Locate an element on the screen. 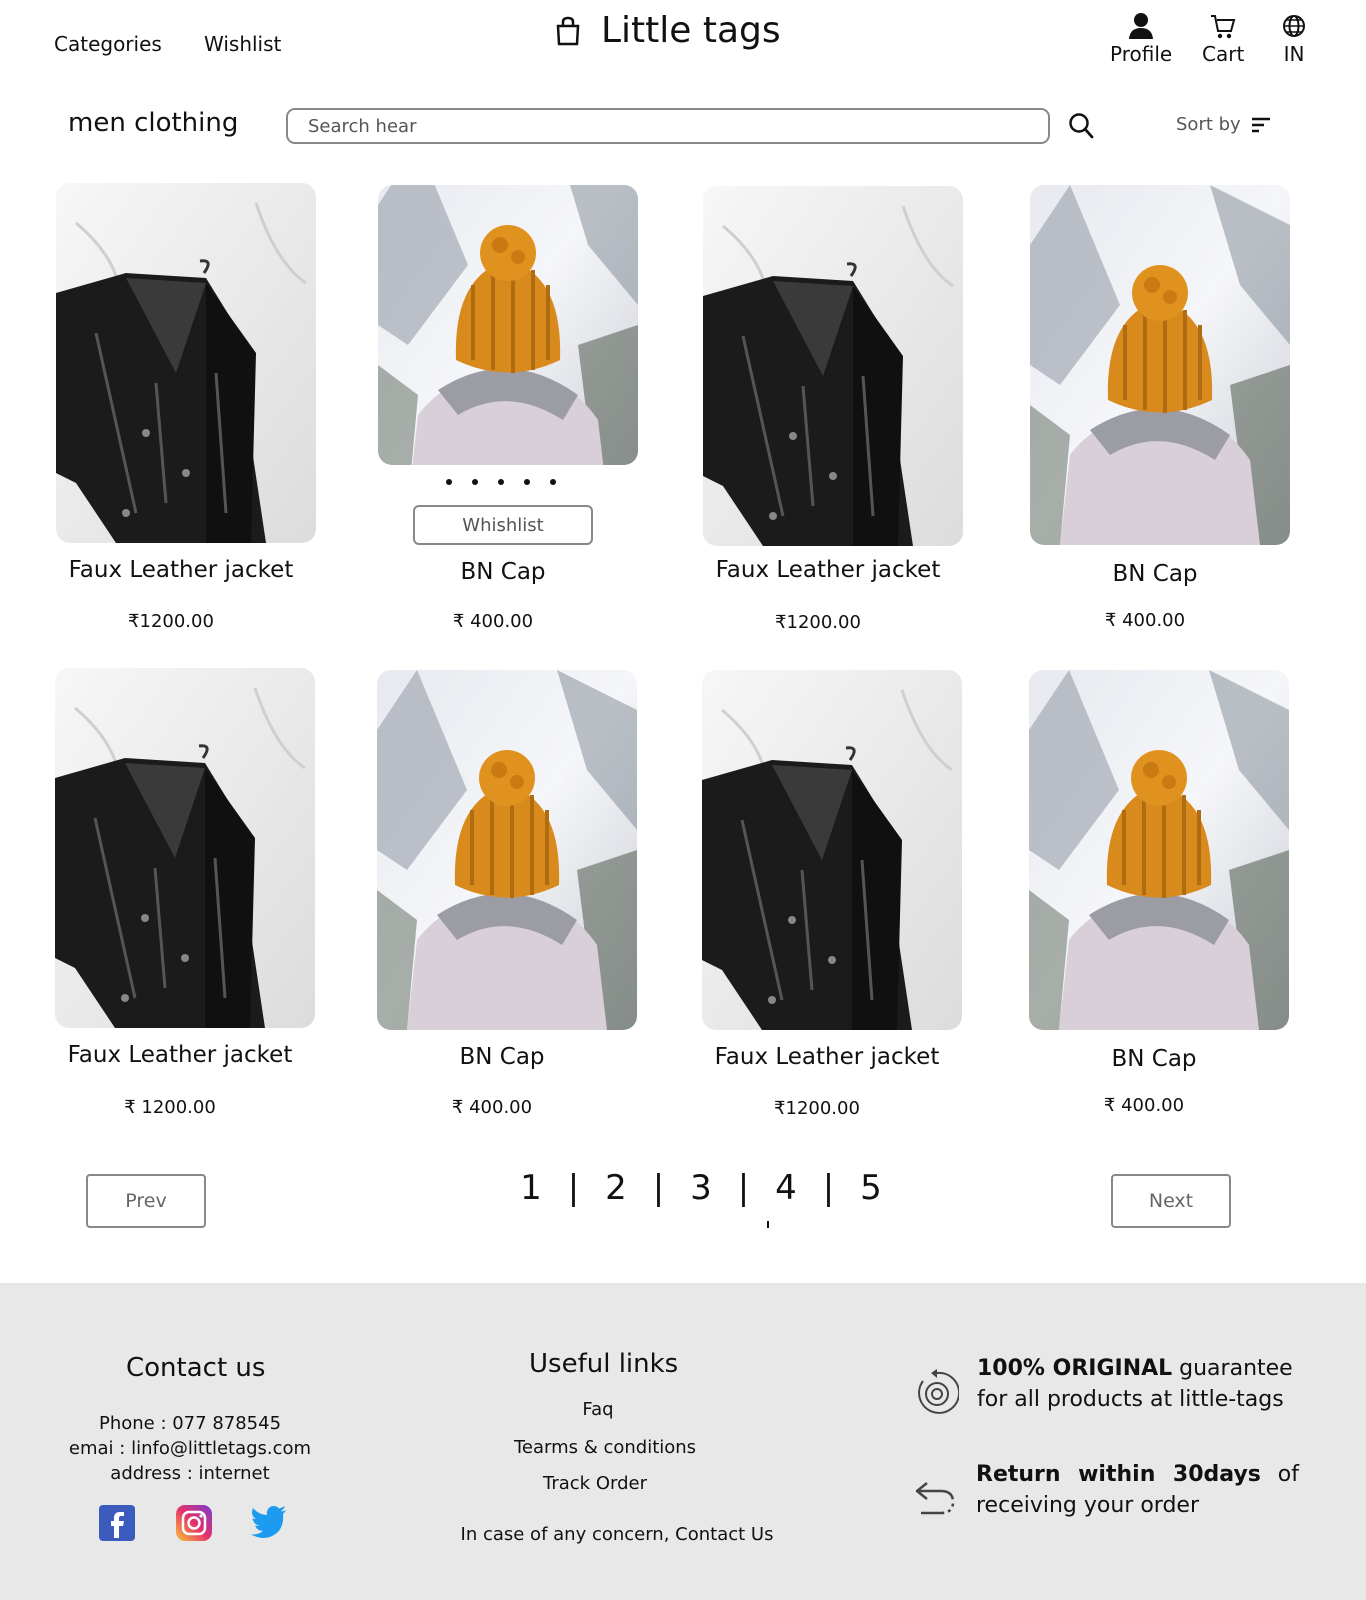 This screenshot has height=1600, width=1366. page-5: 5 is located at coordinates (871, 1188).